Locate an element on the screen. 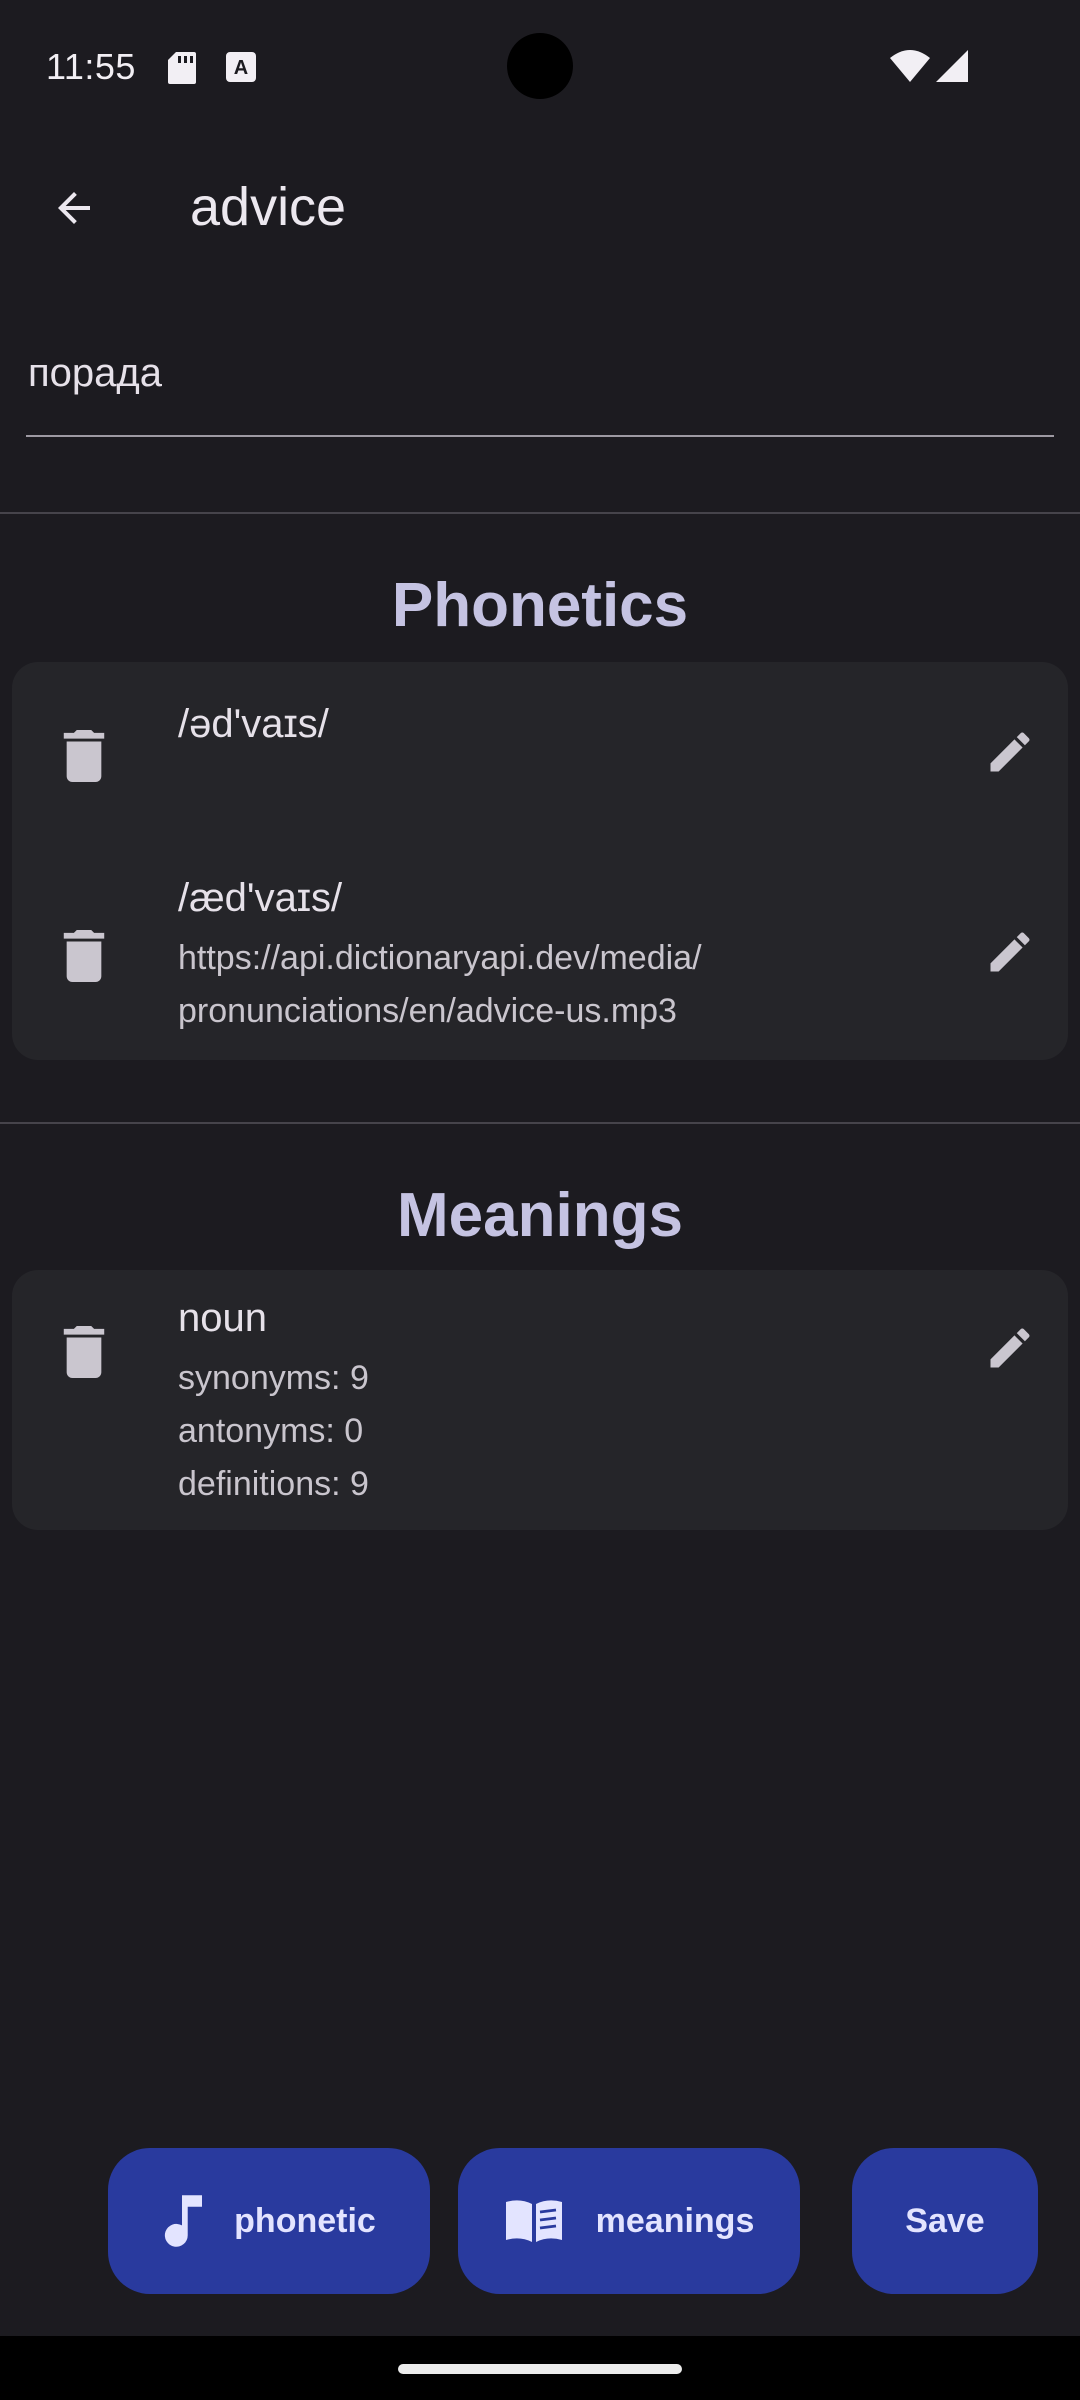  signal-icon is located at coordinates (952, 68).